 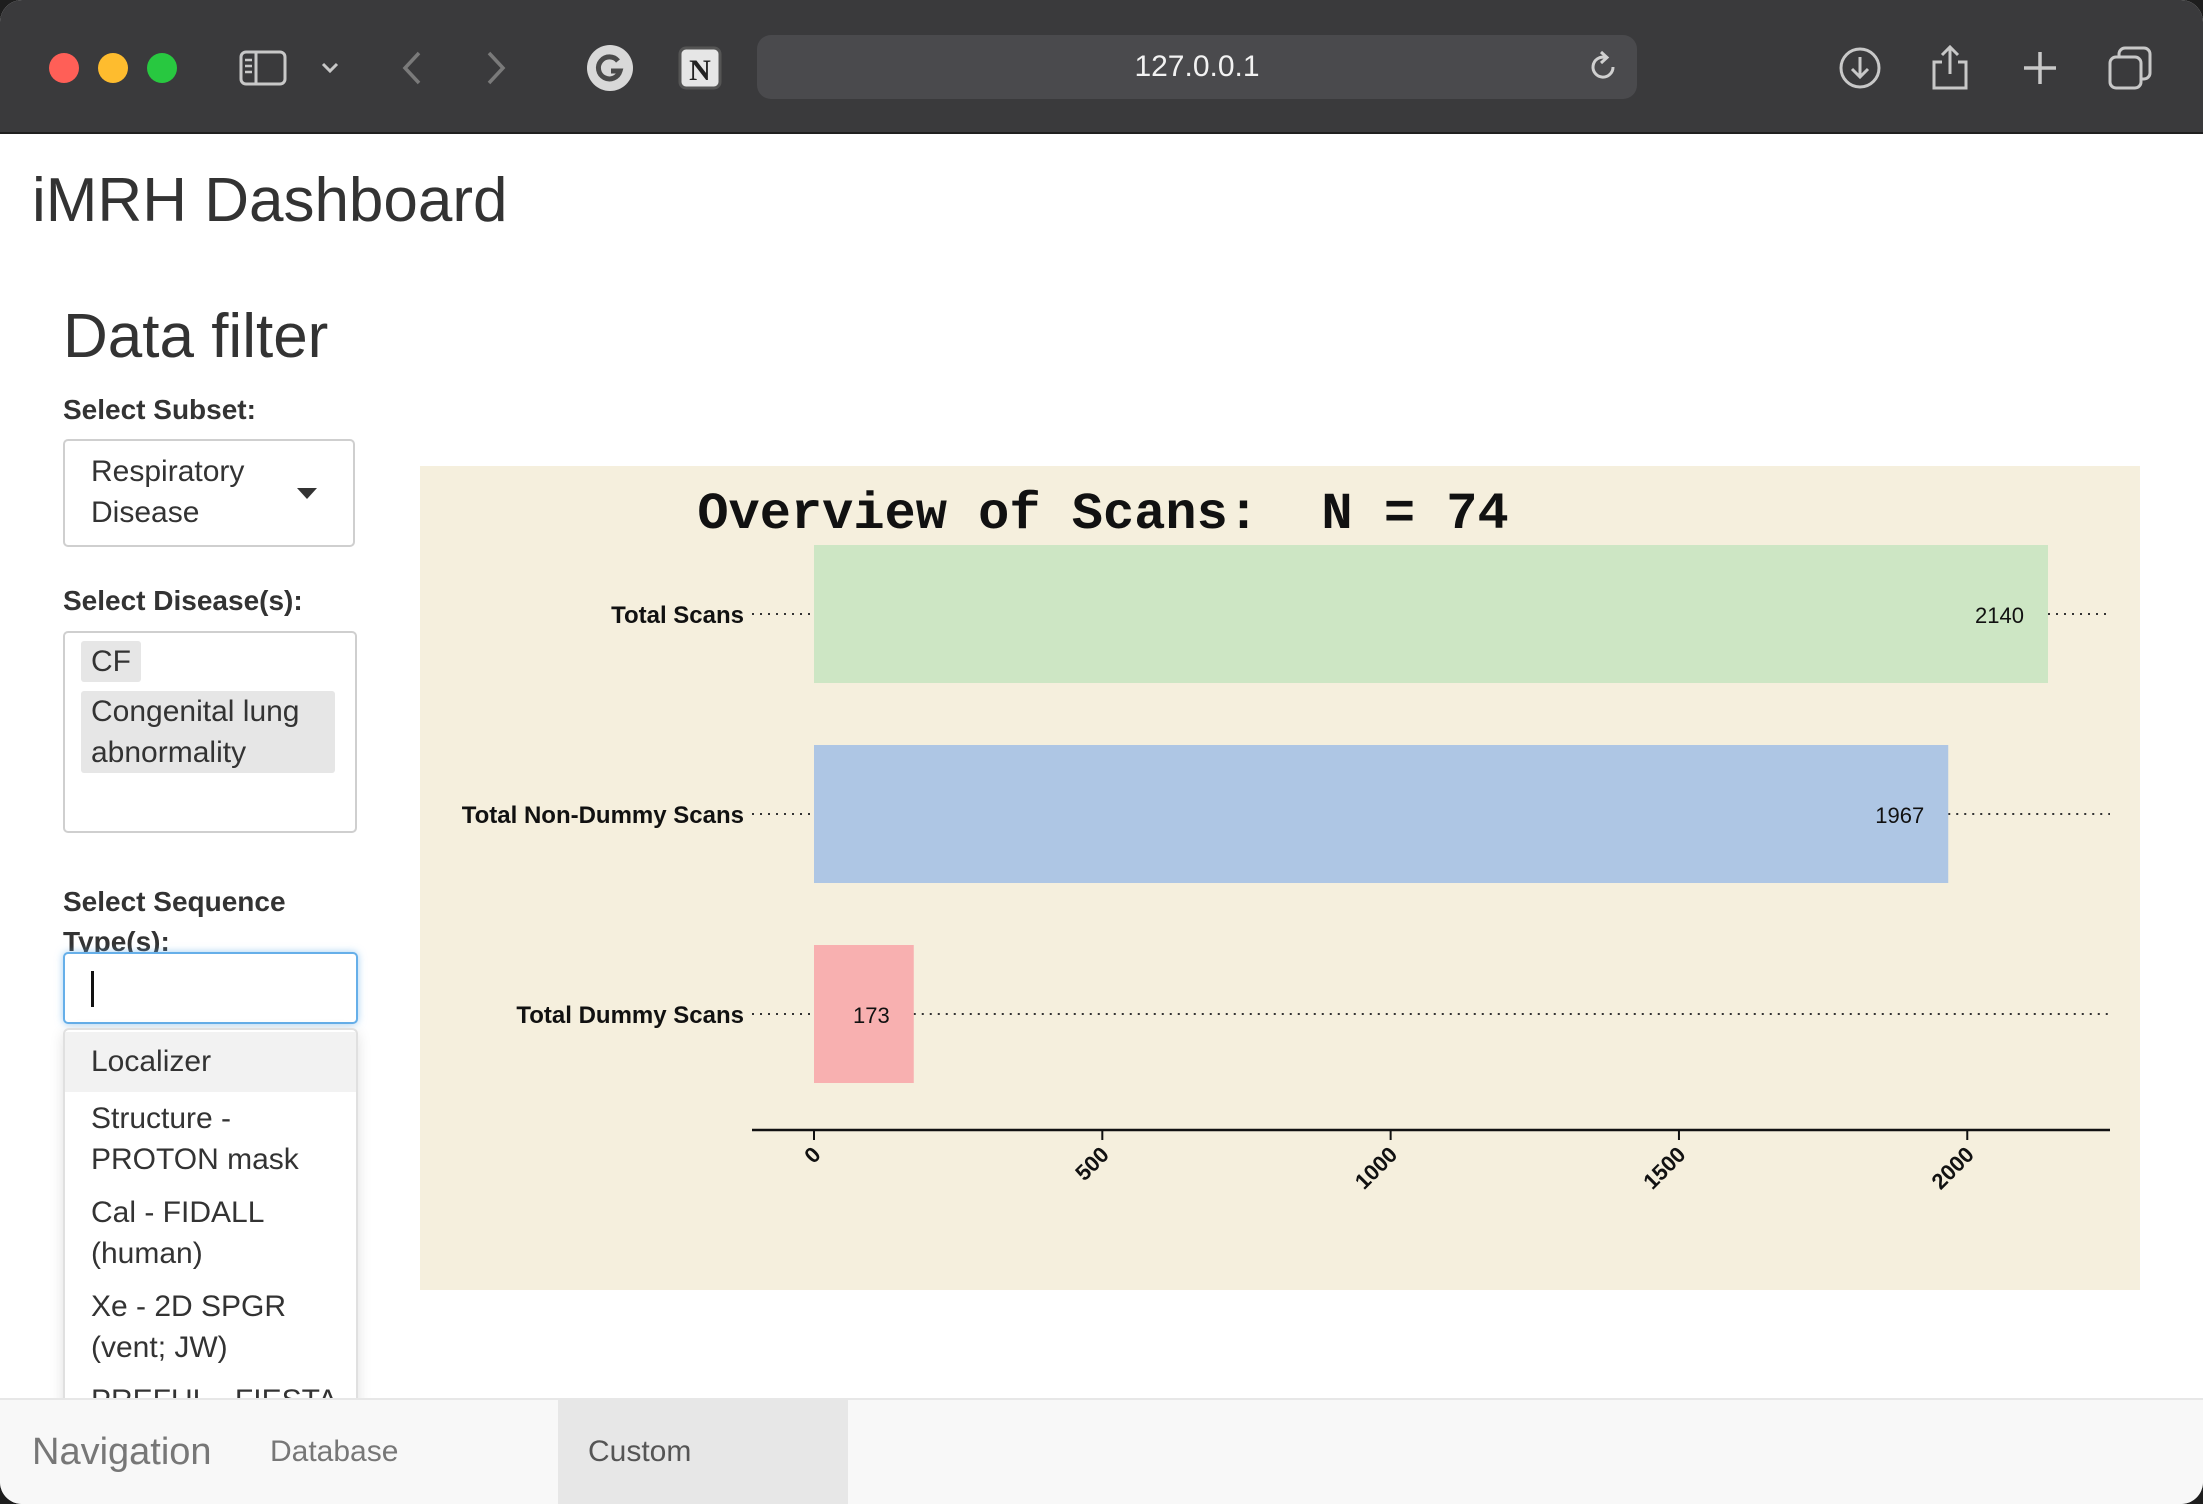 I want to click on bar-data-label: 2140, so click(x=1999, y=615).